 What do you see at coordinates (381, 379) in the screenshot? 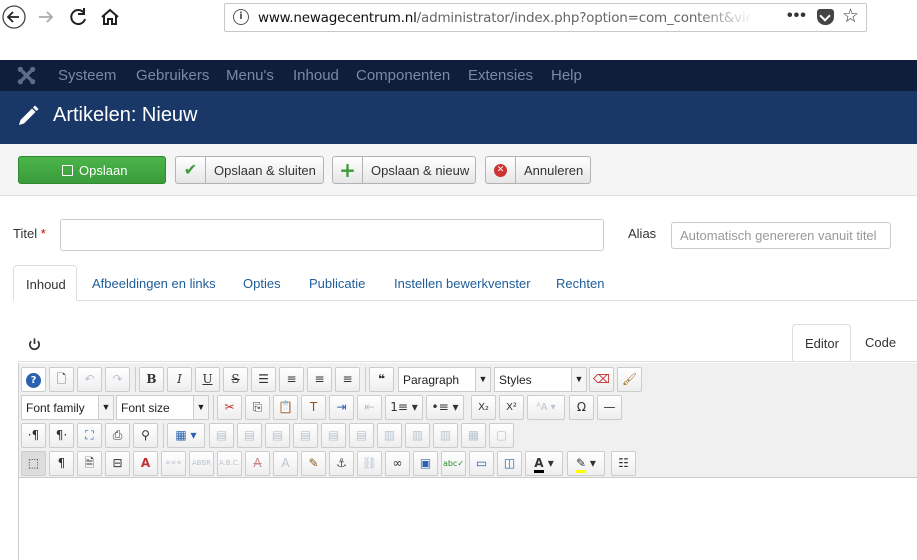
I see `blockquote-icon: ❝` at bounding box center [381, 379].